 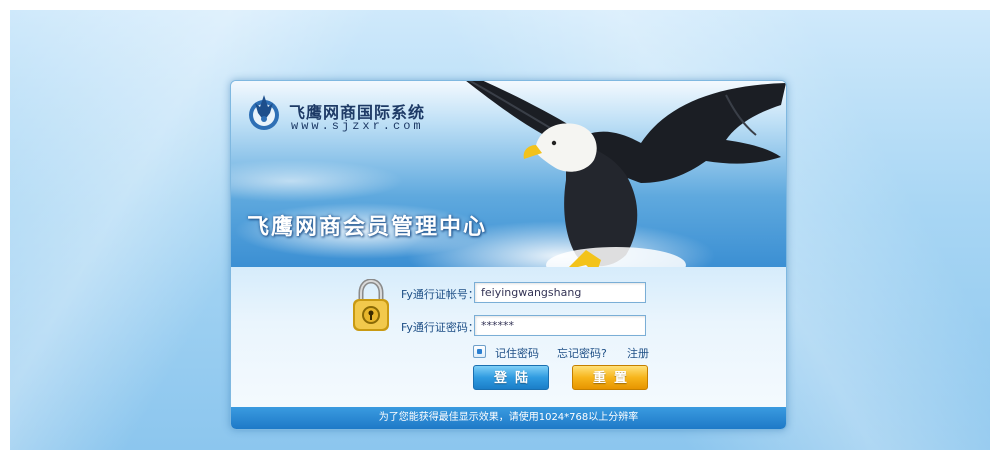 I want to click on resolution-notice: 为了您能获得最佳显示效果，请使用1024*768以上分辨率, so click(x=508, y=418).